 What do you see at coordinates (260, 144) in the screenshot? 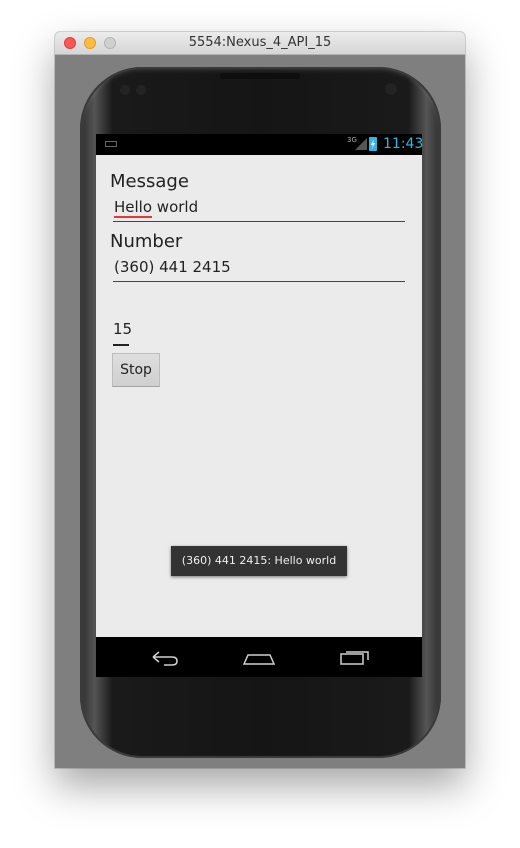
I see `status-bar: 3G 11:43` at bounding box center [260, 144].